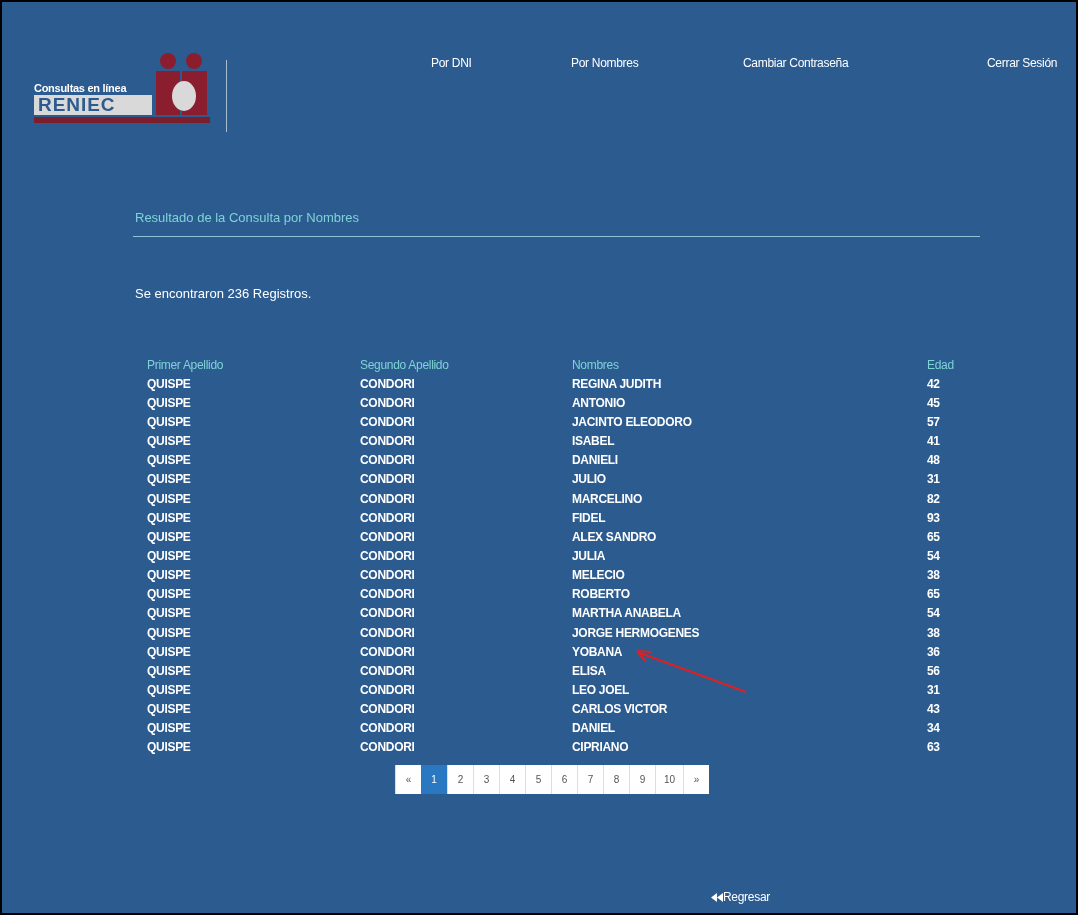 Image resolution: width=1078 pixels, height=915 pixels. What do you see at coordinates (594, 442) in the screenshot?
I see `table-cell-text: ISABEL` at bounding box center [594, 442].